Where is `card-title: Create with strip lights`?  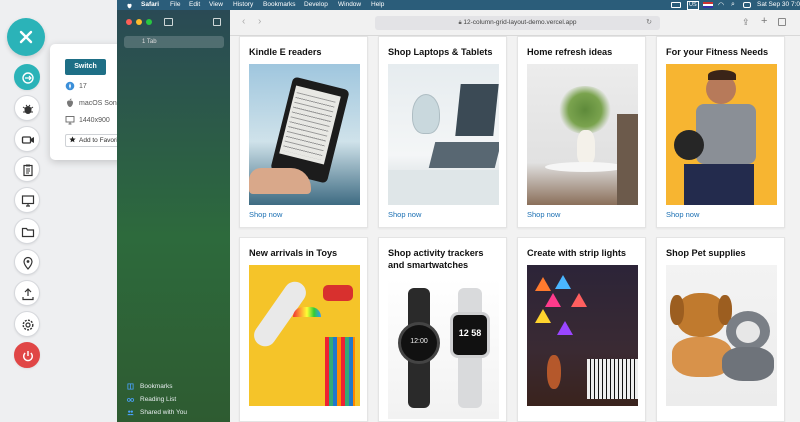 card-title: Create with strip lights is located at coordinates (577, 253).